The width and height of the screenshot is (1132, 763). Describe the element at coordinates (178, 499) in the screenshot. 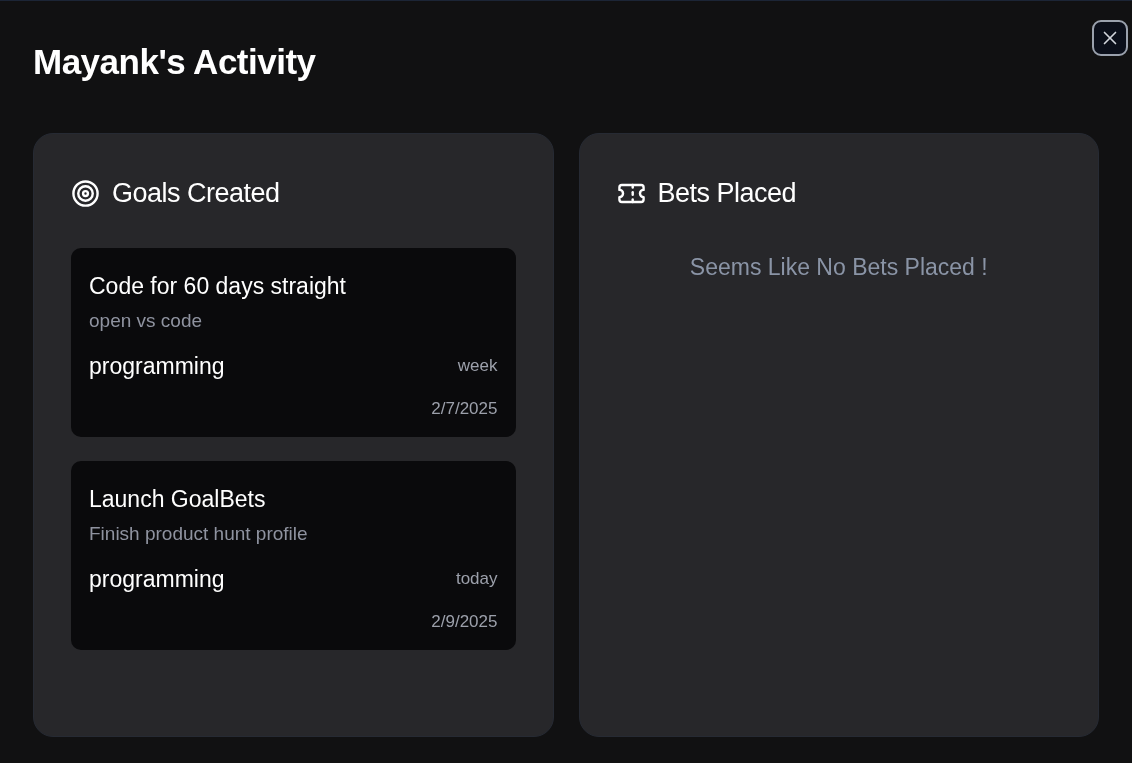

I see `goal-title: Launch GoalBets` at that location.